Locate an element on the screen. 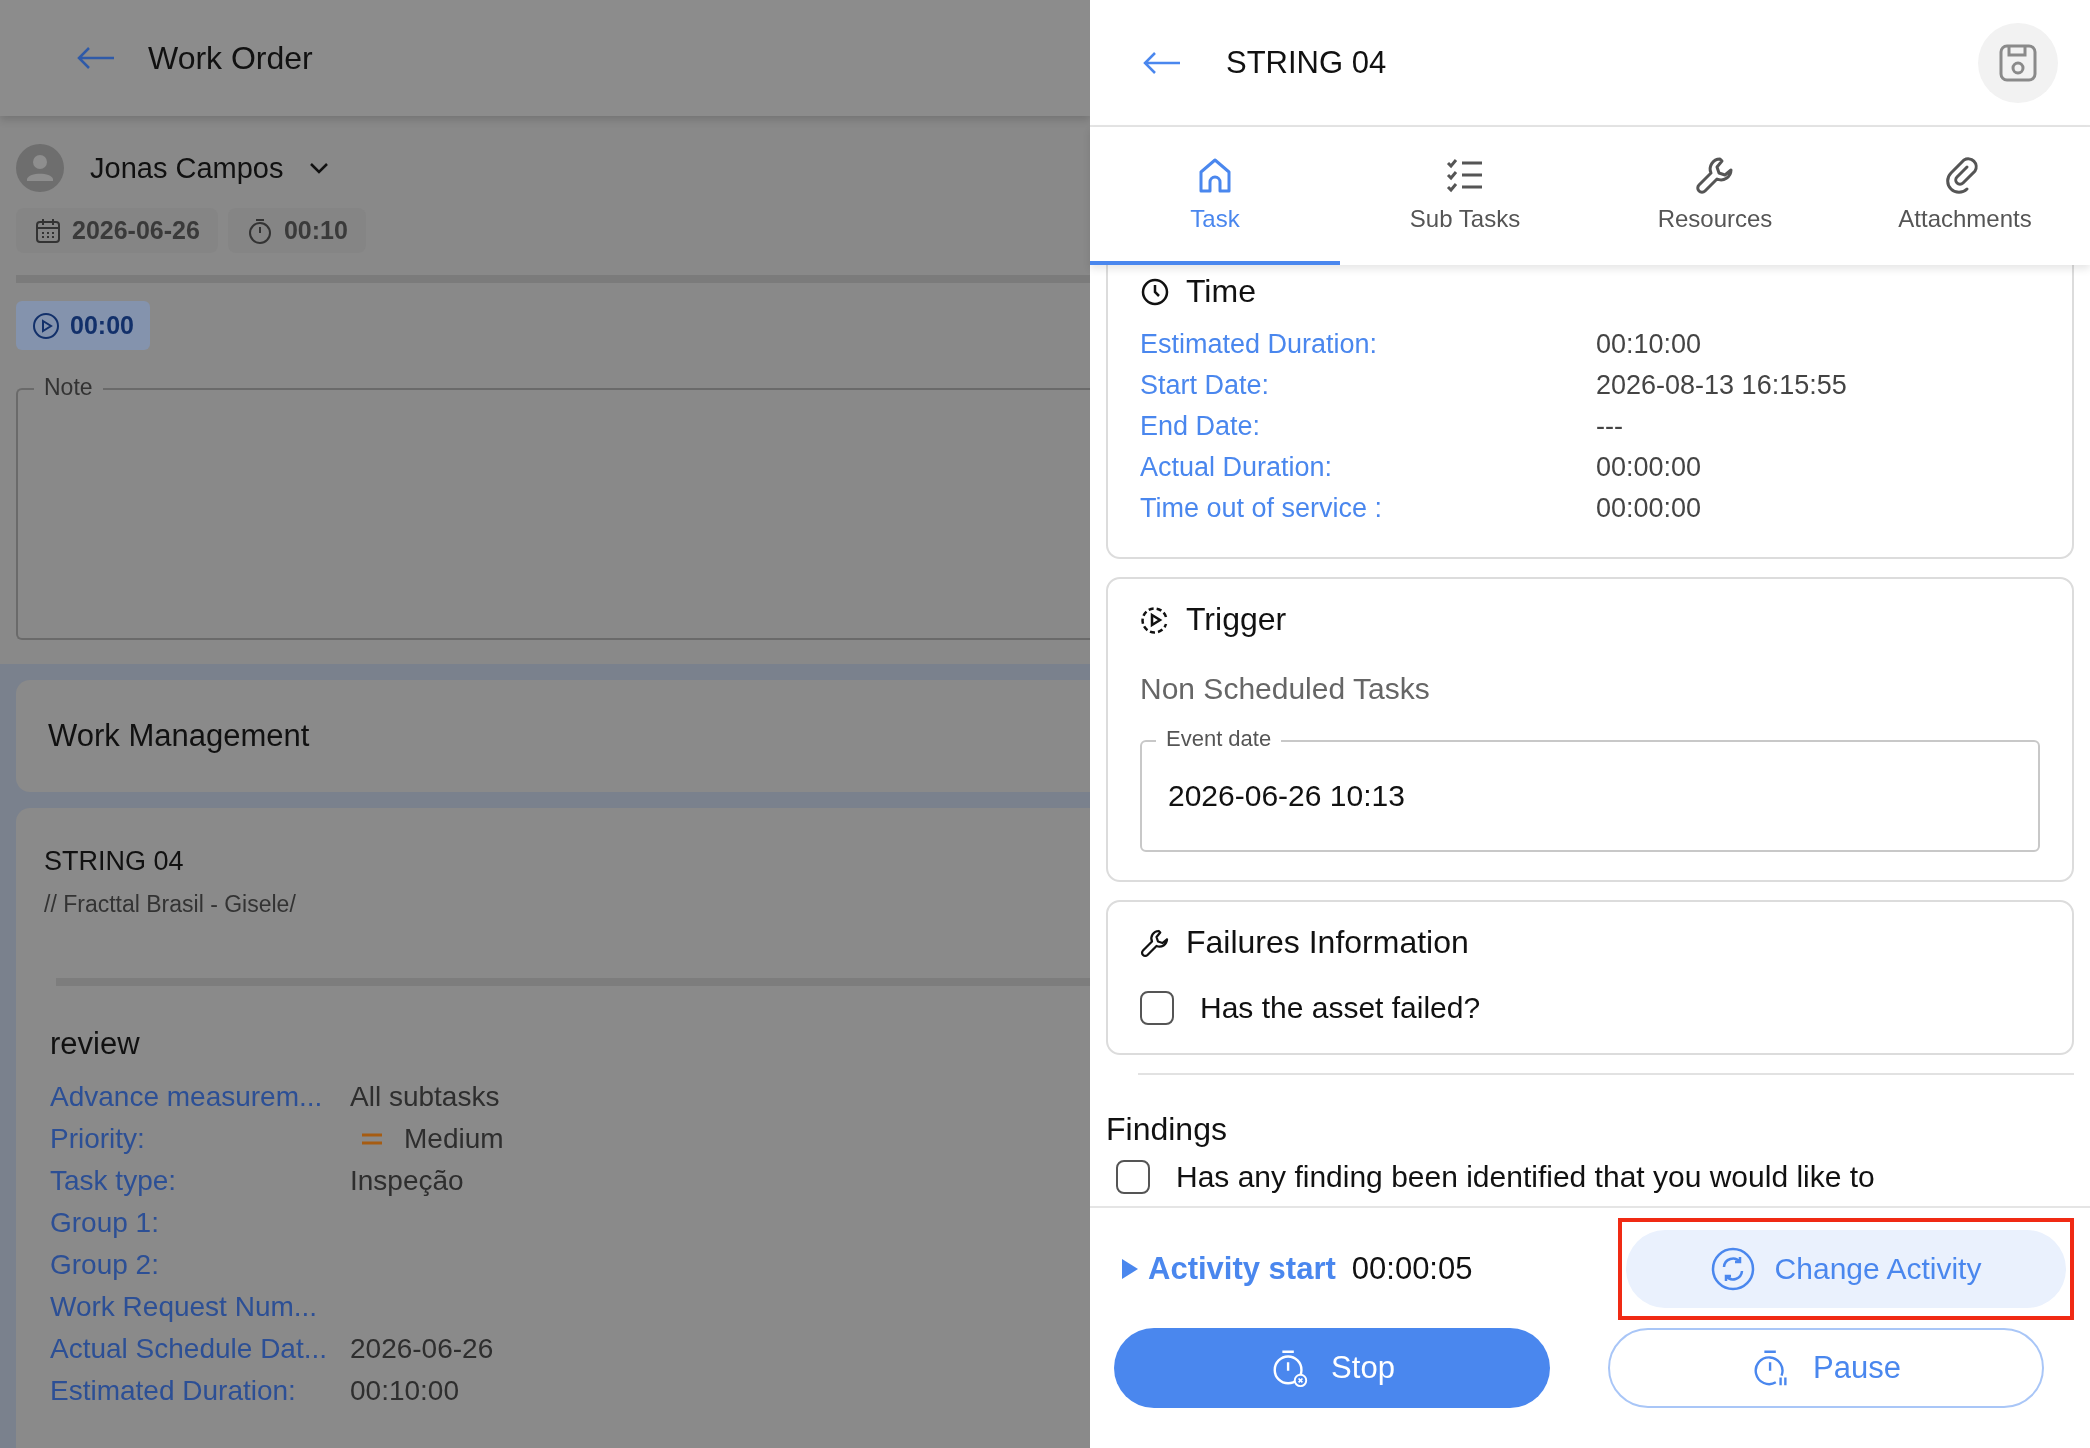 Image resolution: width=2090 pixels, height=1448 pixels. card-title: Time is located at coordinates (1221, 291).